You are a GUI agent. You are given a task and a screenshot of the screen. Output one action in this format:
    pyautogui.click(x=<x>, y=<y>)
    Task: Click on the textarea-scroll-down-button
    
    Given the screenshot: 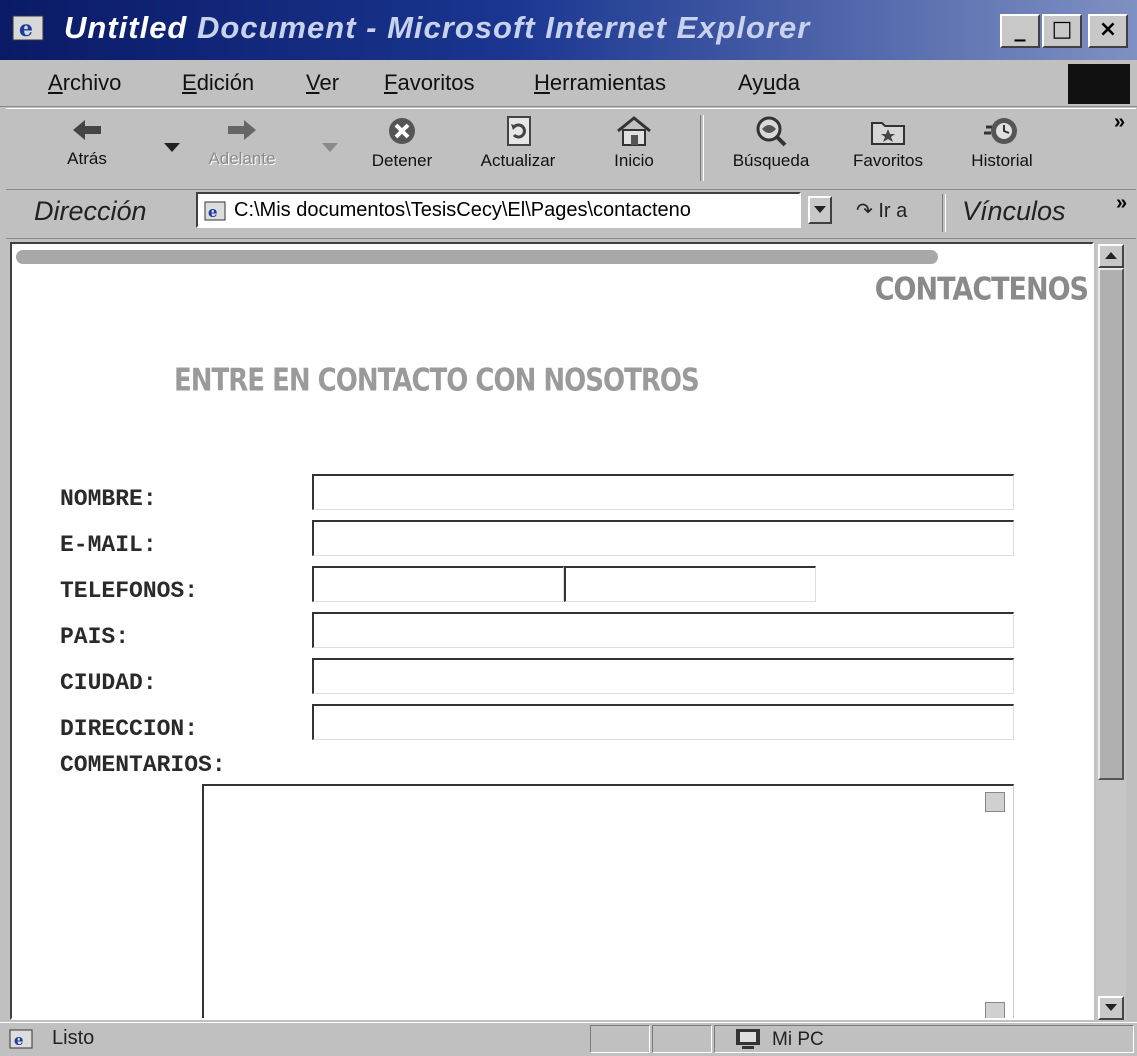 What is the action you would take?
    pyautogui.click(x=995, y=1010)
    